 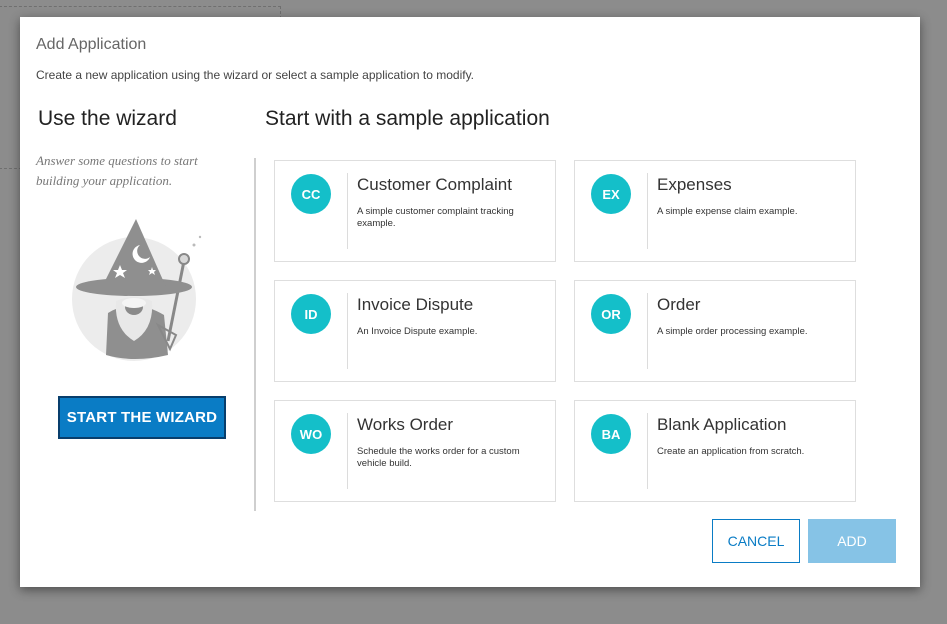 I want to click on cancel-button: CANCEL, so click(x=756, y=541).